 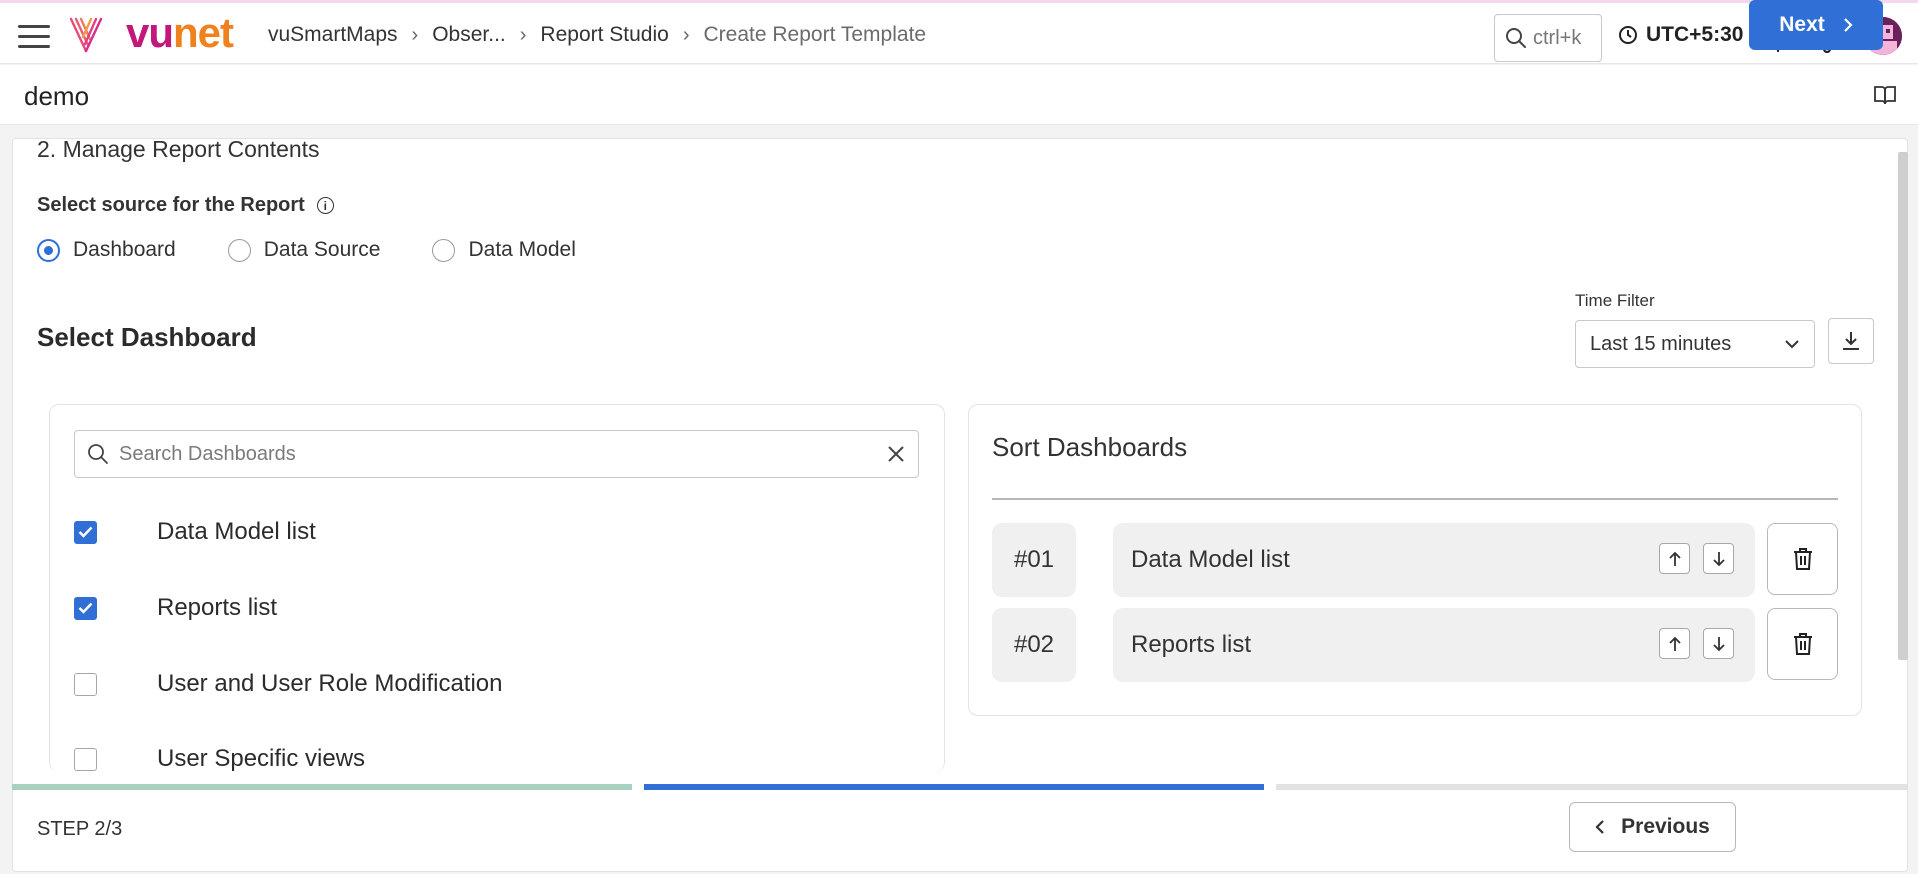 What do you see at coordinates (34, 36) in the screenshot?
I see `menu-icon` at bounding box center [34, 36].